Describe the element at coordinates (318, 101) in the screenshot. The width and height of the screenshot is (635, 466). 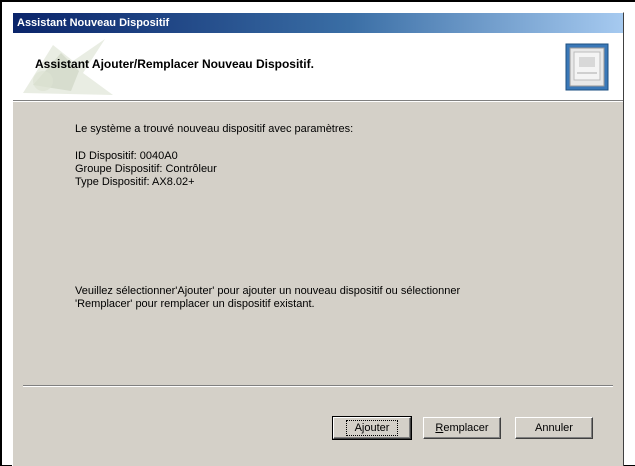
I see `header-divider` at that location.